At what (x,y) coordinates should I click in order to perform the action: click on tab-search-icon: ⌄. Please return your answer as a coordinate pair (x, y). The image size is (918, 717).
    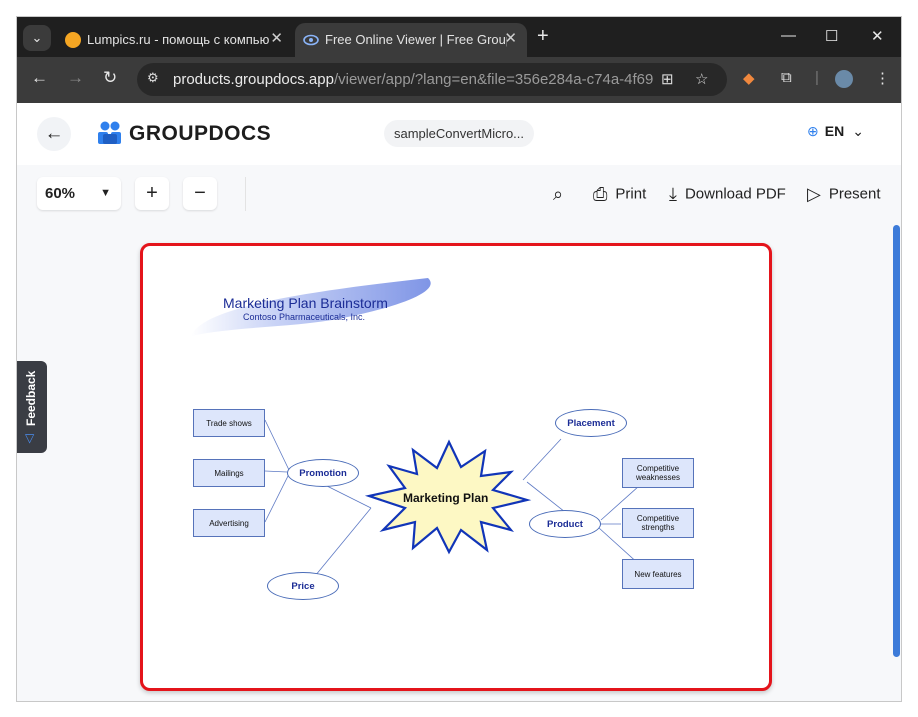
    Looking at the image, I should click on (37, 38).